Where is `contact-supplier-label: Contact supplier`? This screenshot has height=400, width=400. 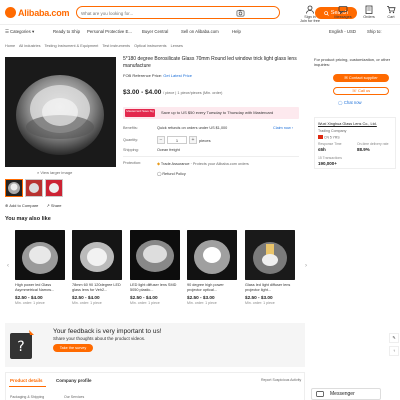 contact-supplier-label: Contact supplier is located at coordinates (363, 77).